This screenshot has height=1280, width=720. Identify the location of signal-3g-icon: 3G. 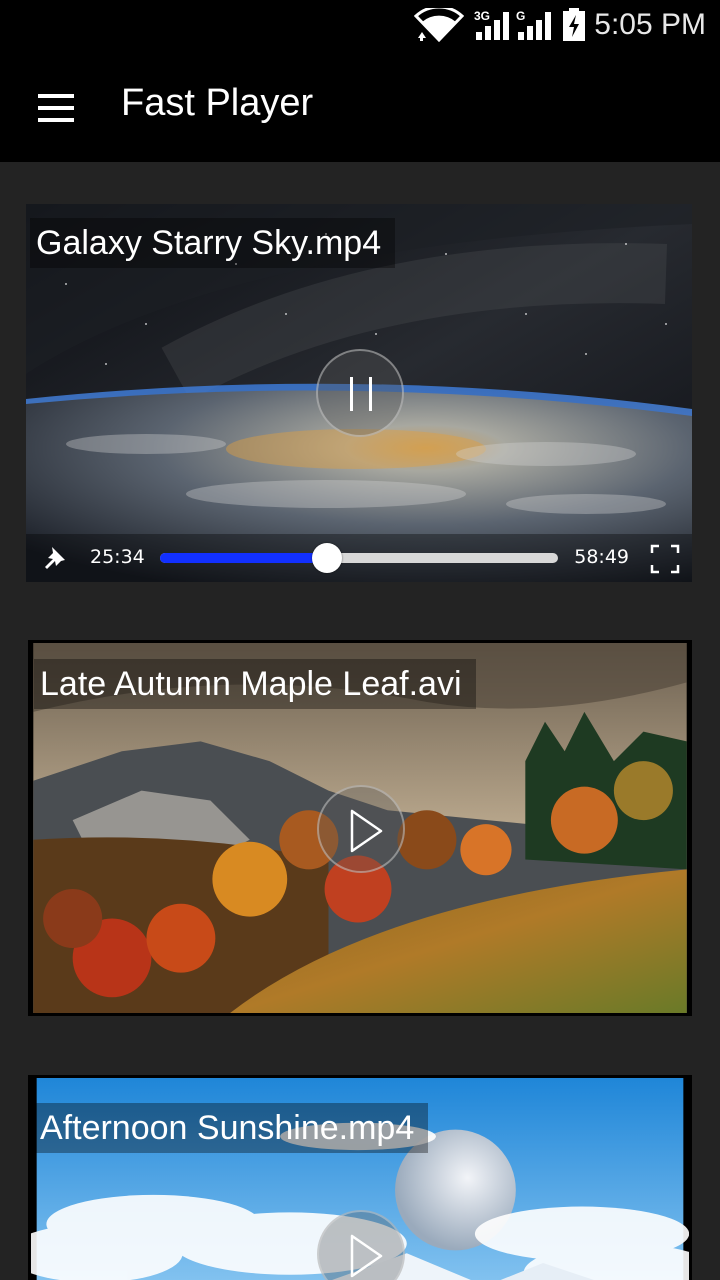
(491, 24).